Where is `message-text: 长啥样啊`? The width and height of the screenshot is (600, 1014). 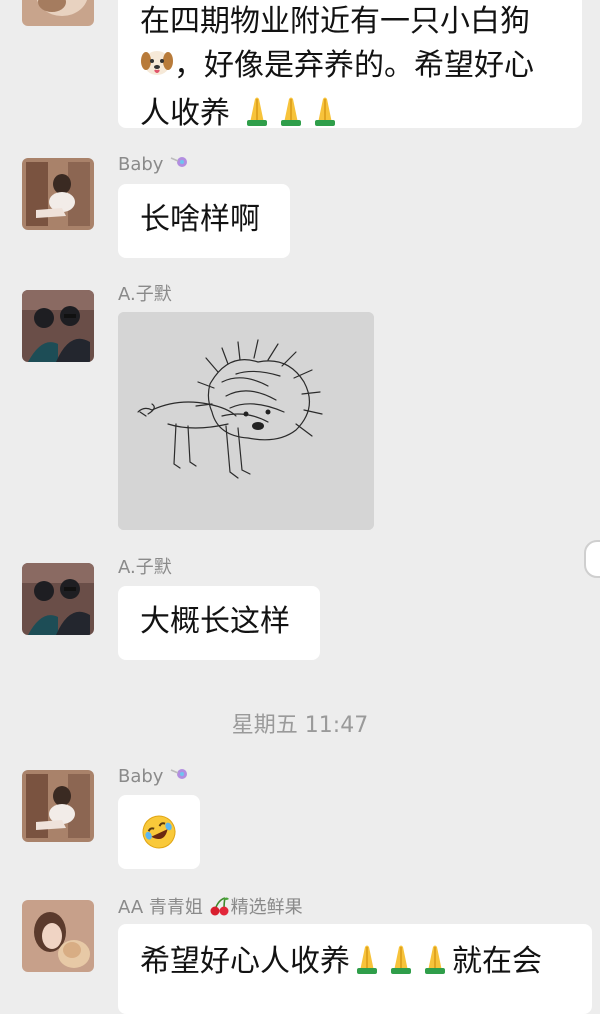 message-text: 长啥样啊 is located at coordinates (200, 219).